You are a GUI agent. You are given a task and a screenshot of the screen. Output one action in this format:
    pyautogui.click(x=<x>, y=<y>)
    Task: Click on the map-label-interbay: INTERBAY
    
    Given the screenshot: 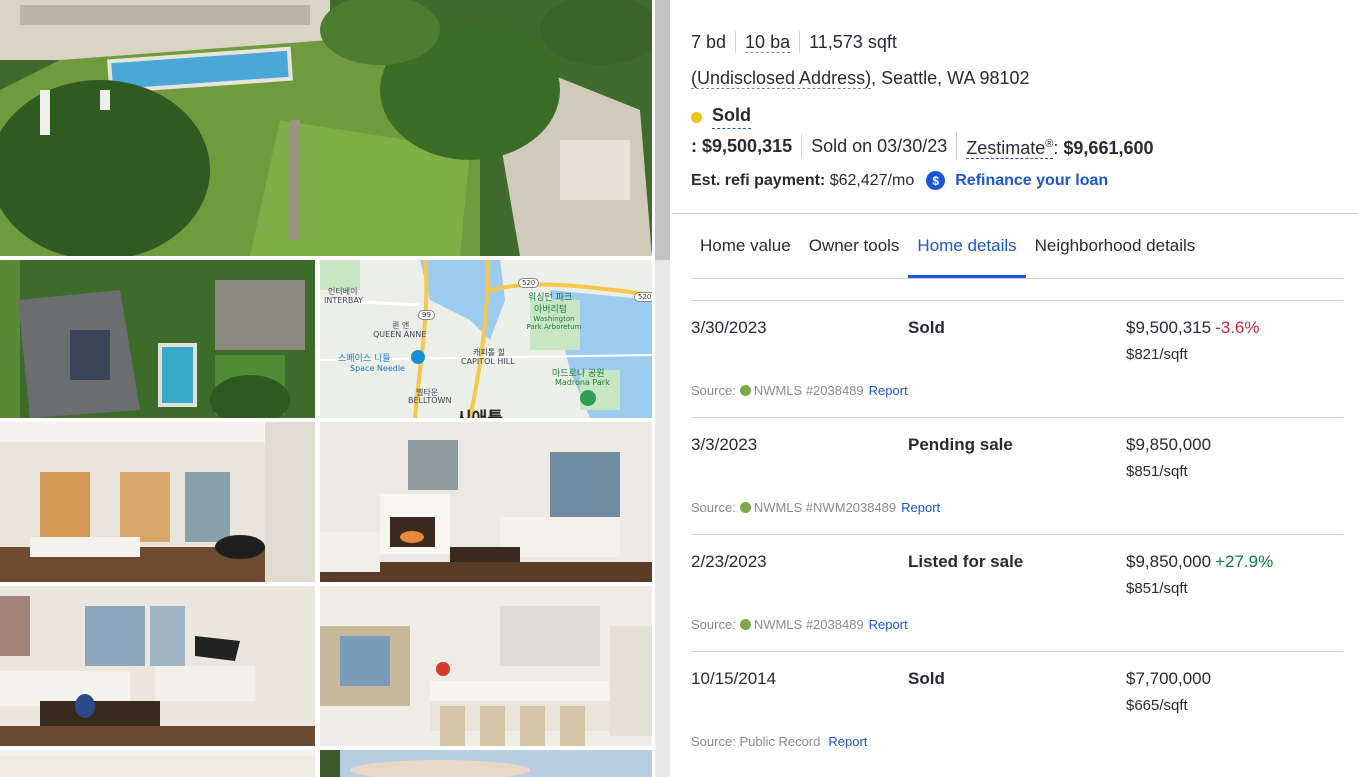 What is the action you would take?
    pyautogui.click(x=344, y=300)
    